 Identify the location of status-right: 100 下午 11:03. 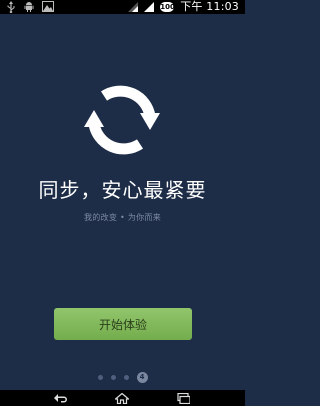
(183, 7).